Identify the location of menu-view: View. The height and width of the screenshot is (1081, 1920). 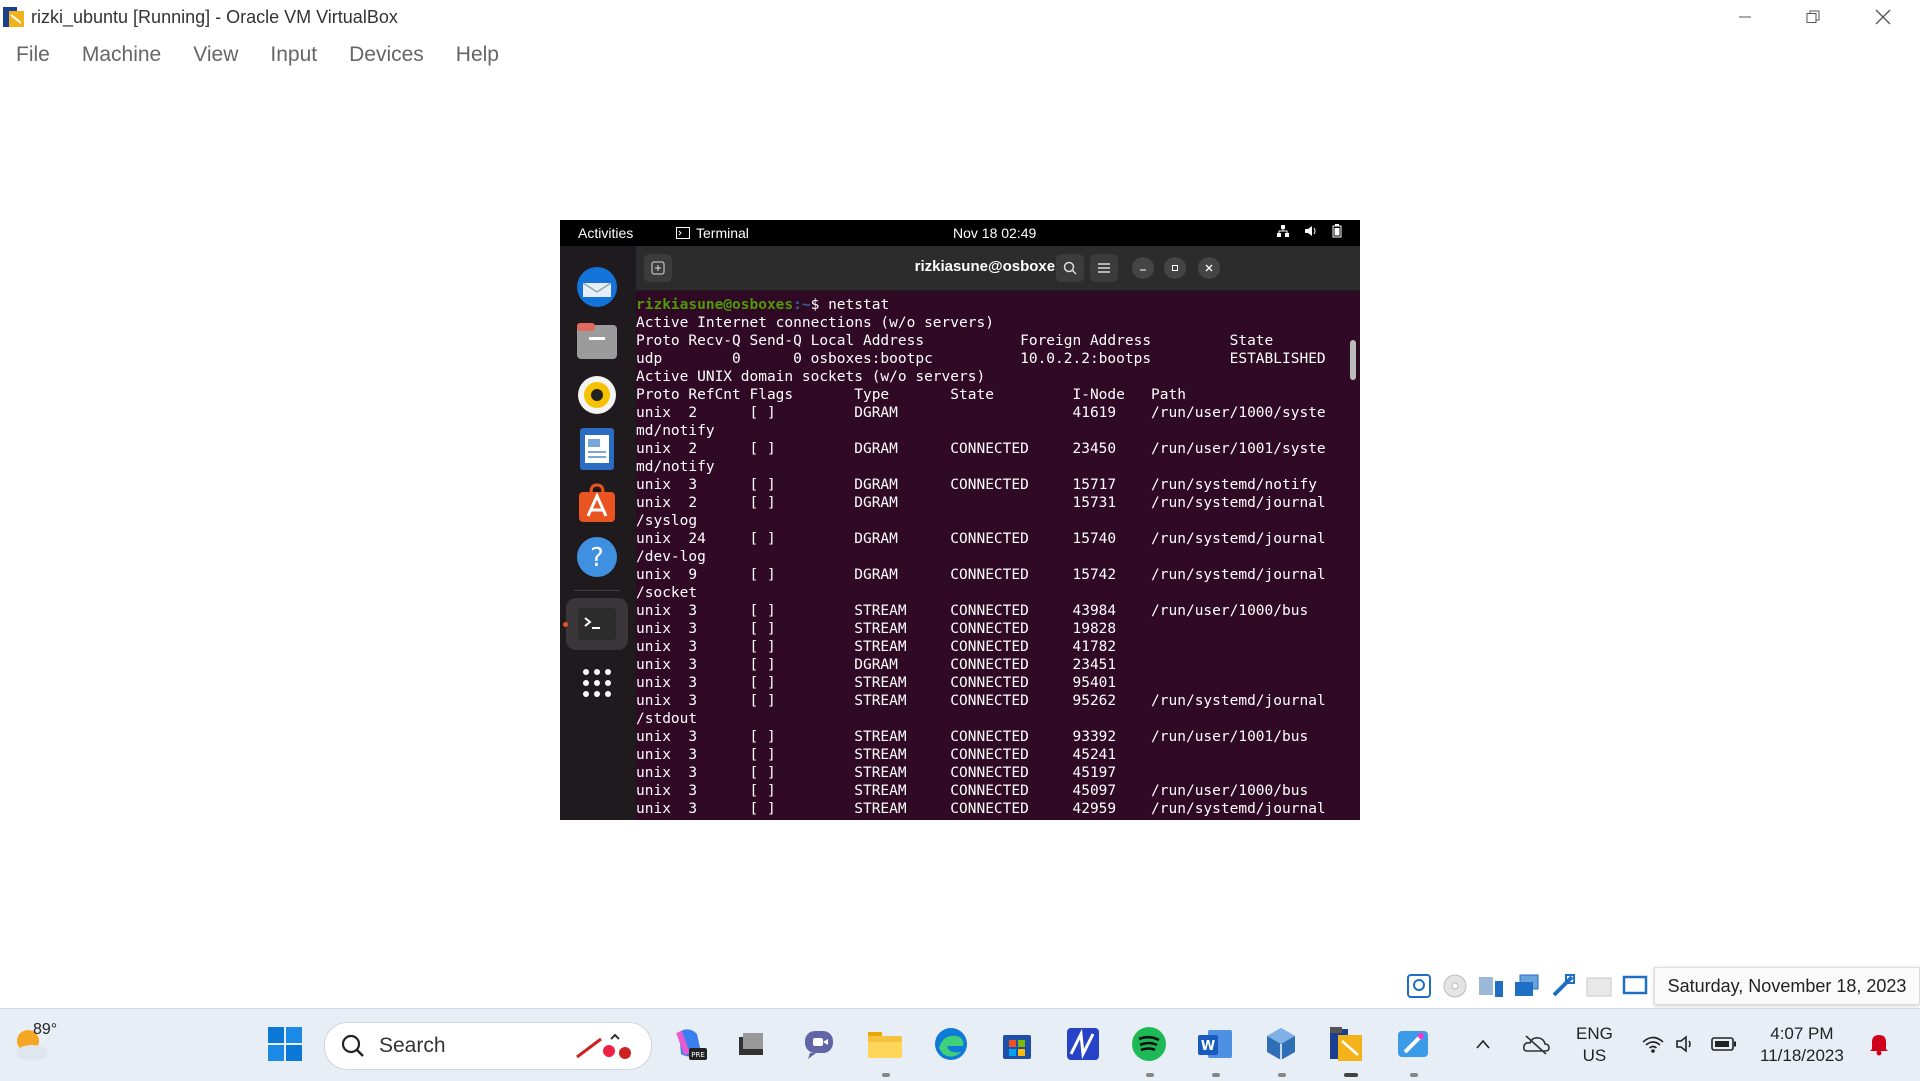
(215, 55).